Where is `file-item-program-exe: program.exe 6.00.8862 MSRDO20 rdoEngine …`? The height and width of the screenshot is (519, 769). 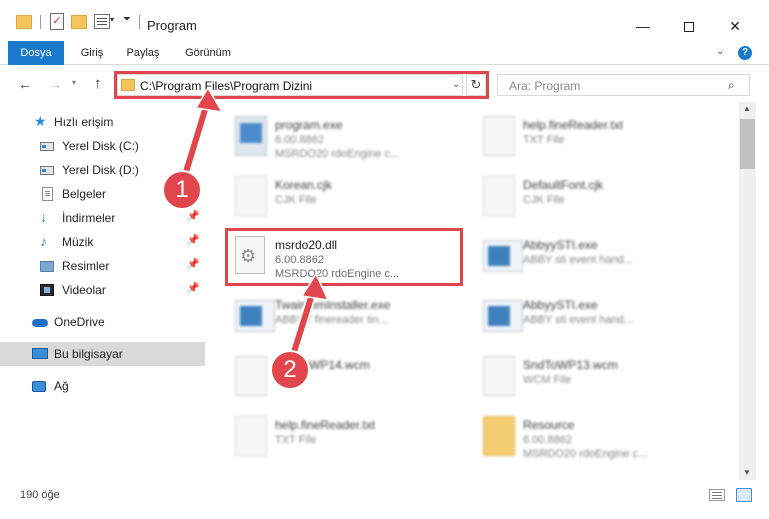 file-item-program-exe: program.exe 6.00.8862 MSRDO20 rdoEngine … is located at coordinates (344, 137).